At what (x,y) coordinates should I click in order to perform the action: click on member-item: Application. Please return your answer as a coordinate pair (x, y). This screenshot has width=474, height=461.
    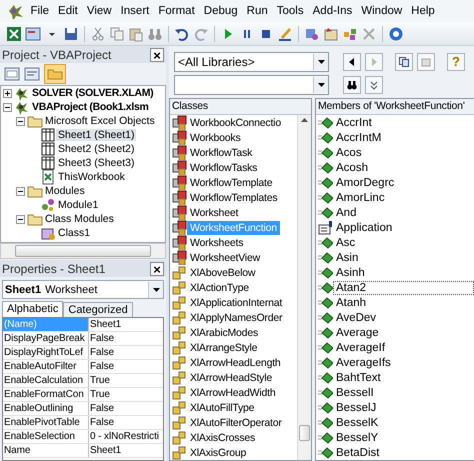
    Looking at the image, I should click on (364, 227).